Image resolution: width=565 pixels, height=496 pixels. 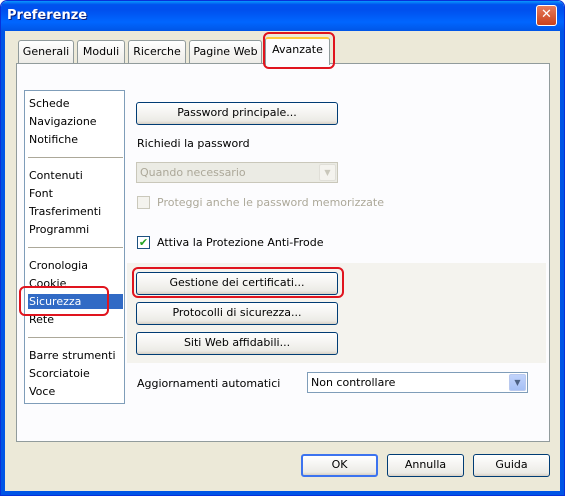 I want to click on help-button: Guida, so click(x=511, y=465).